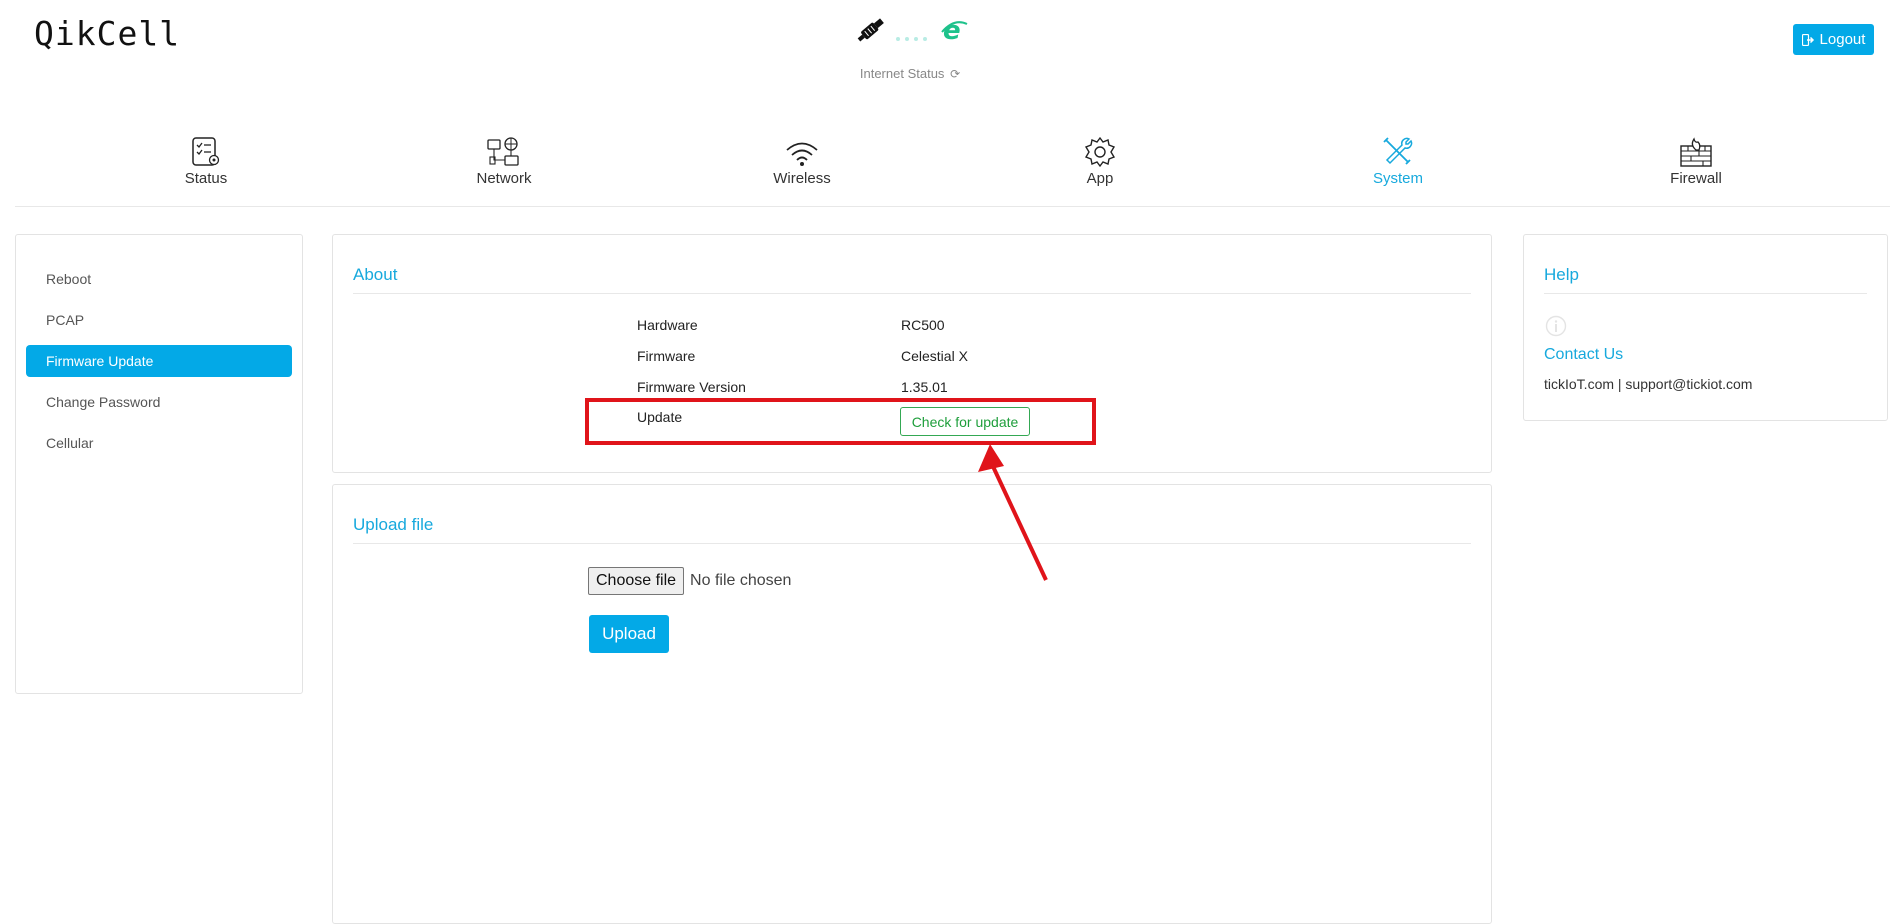  What do you see at coordinates (912, 279) in the screenshot?
I see `about-title: About` at bounding box center [912, 279].